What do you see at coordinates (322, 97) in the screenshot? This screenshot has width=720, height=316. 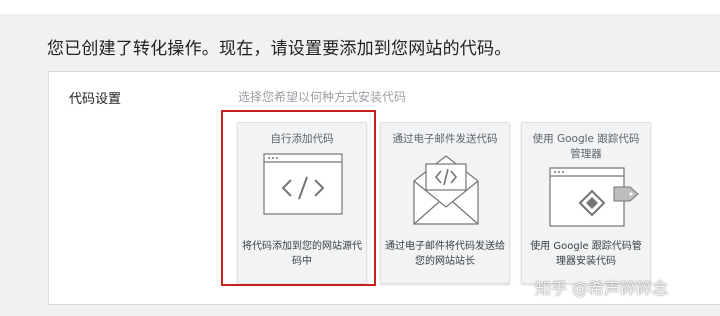 I see `instruction-text: 选择您希望以何种方式安装代码` at bounding box center [322, 97].